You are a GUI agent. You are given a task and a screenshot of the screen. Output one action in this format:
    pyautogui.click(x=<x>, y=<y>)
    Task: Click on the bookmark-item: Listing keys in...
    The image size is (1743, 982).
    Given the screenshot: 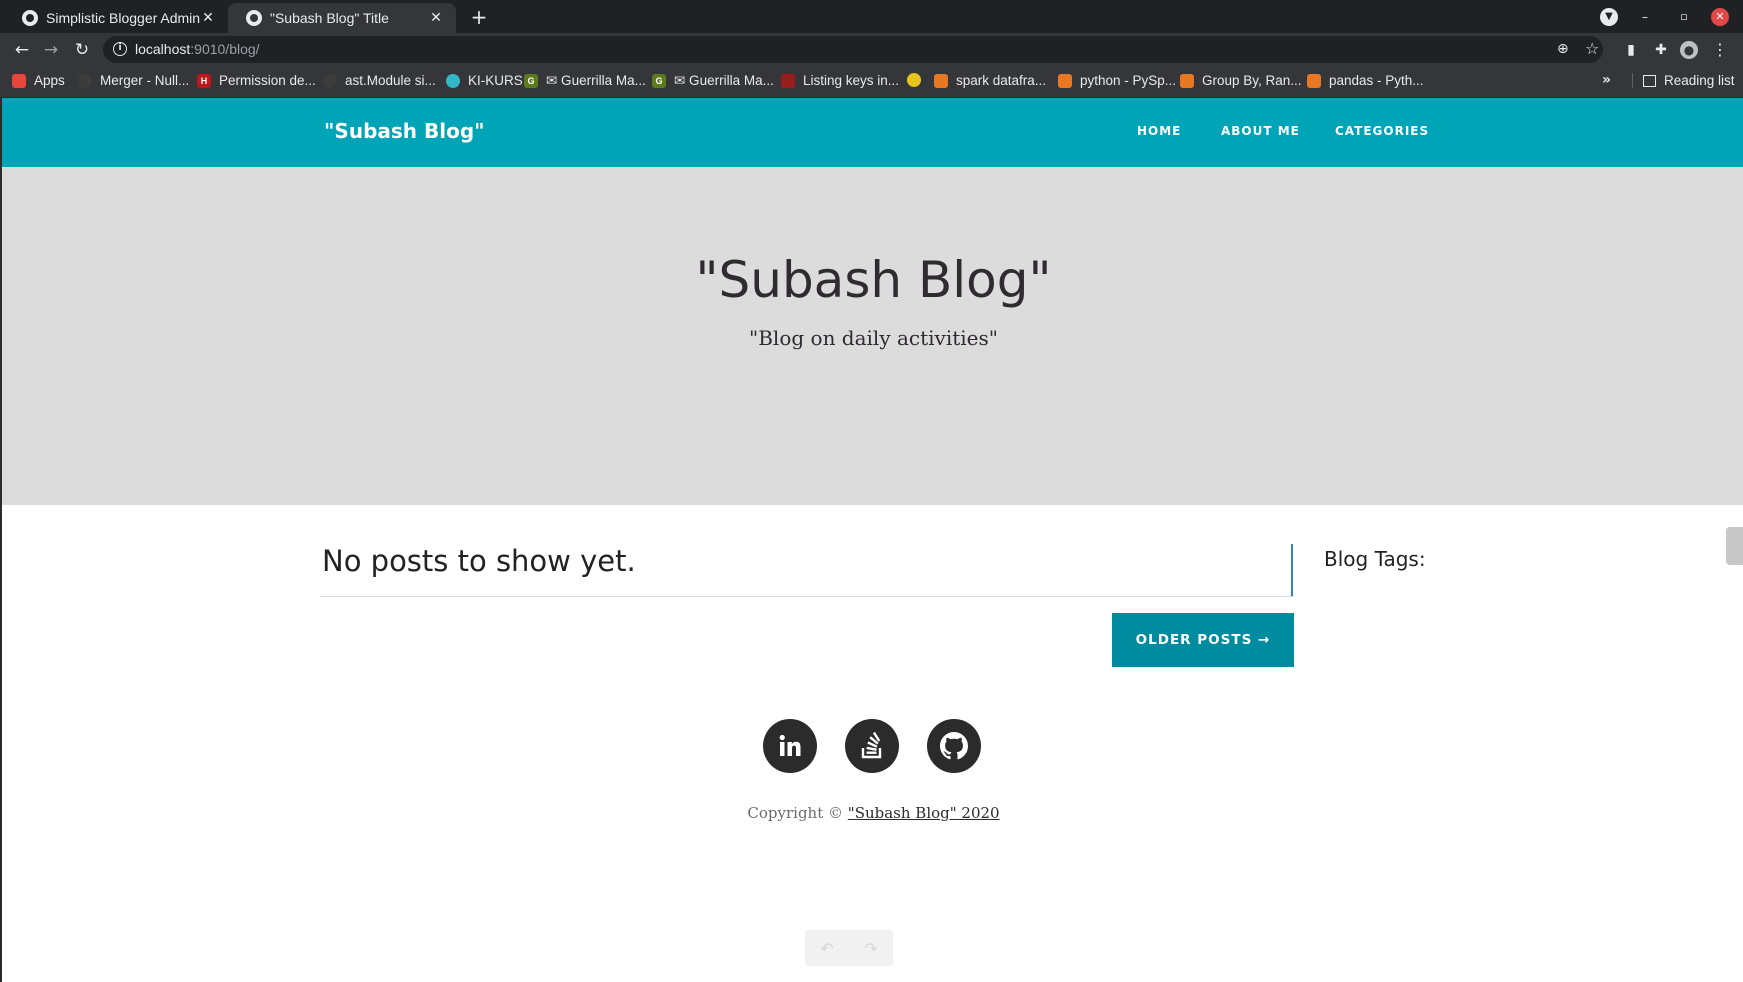 What is the action you would take?
    pyautogui.click(x=840, y=80)
    